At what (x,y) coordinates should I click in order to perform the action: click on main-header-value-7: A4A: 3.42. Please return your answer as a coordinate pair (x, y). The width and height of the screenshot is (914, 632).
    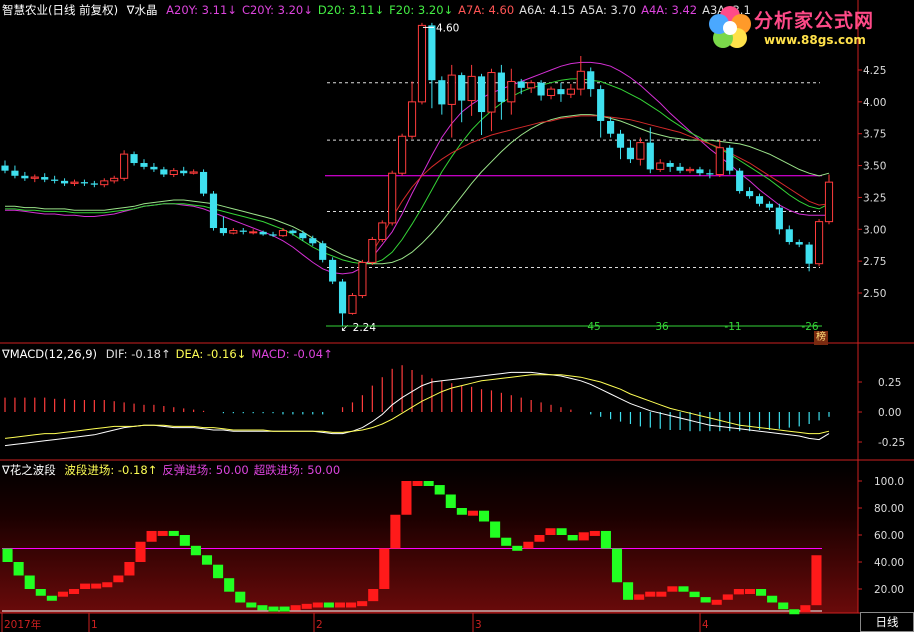
    Looking at the image, I should click on (669, 10).